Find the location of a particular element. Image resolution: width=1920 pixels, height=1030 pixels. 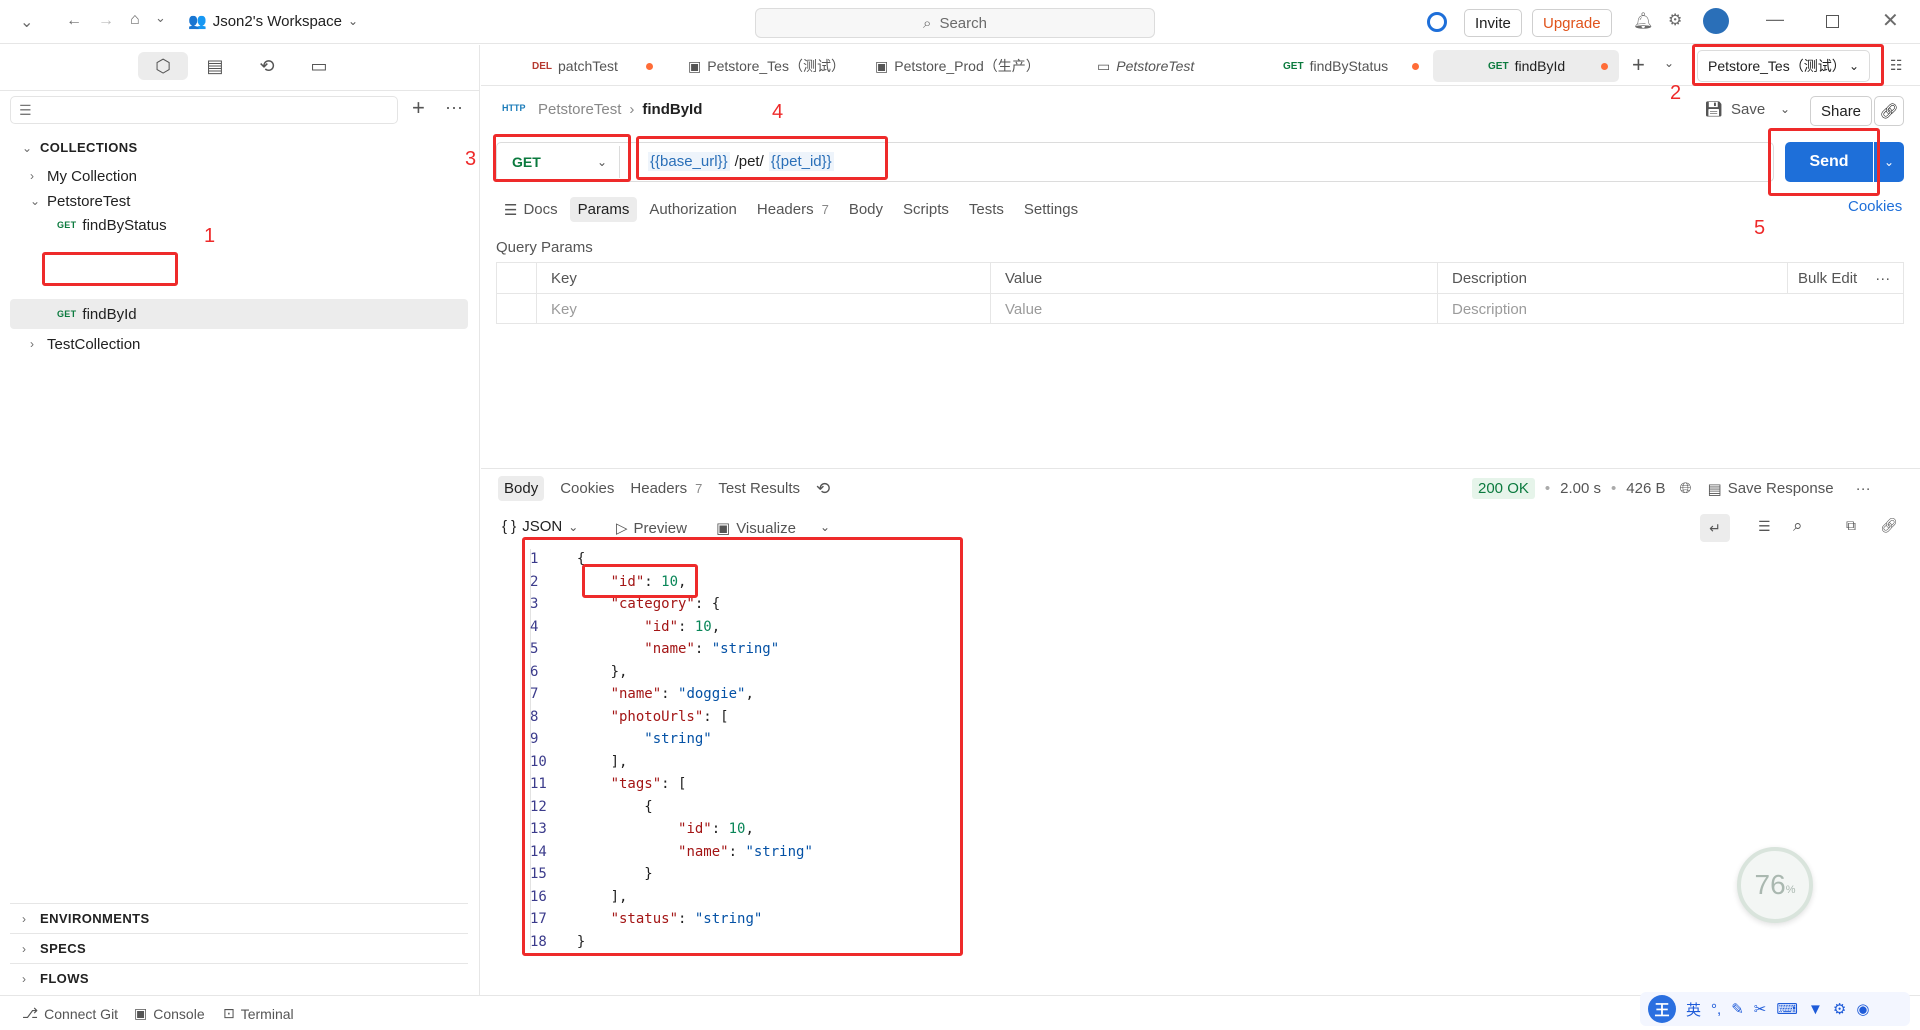

flows-section: › FLOWS is located at coordinates (55, 978).